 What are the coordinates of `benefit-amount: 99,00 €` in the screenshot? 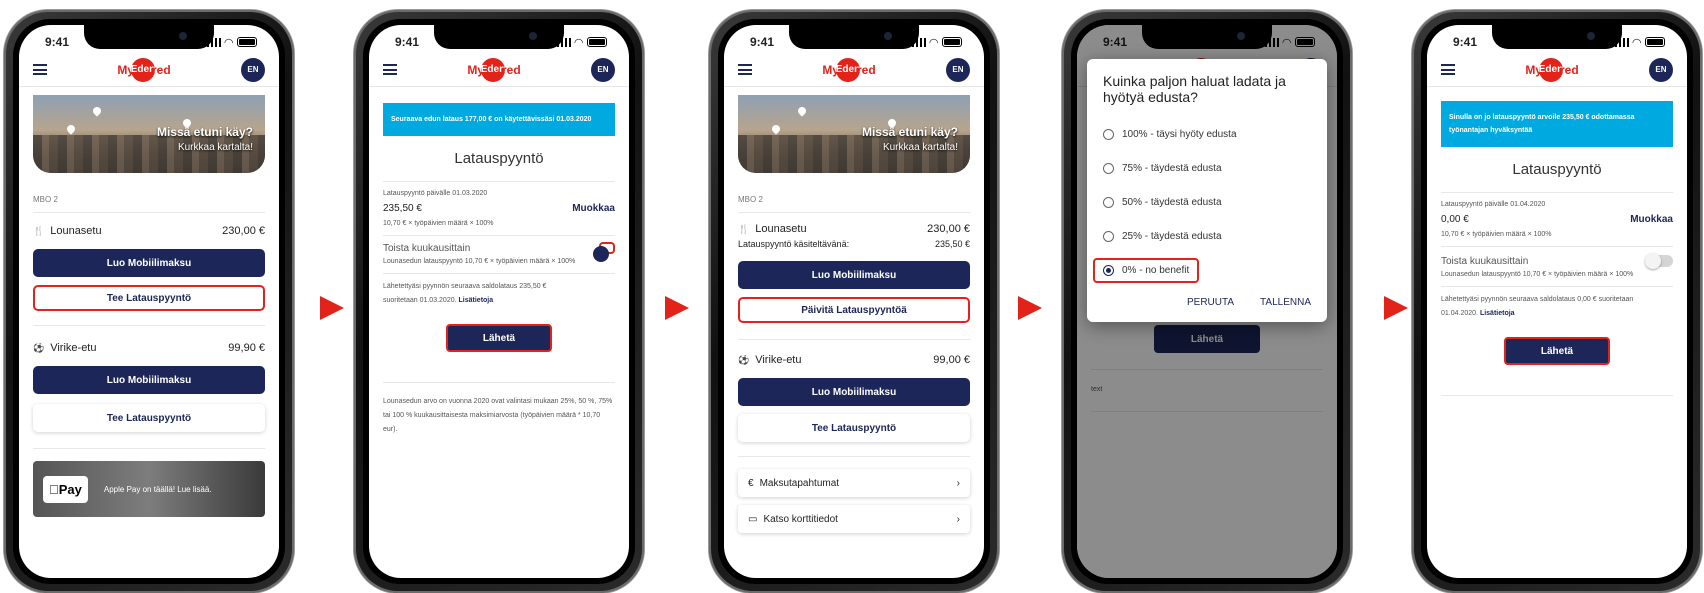 It's located at (951, 360).